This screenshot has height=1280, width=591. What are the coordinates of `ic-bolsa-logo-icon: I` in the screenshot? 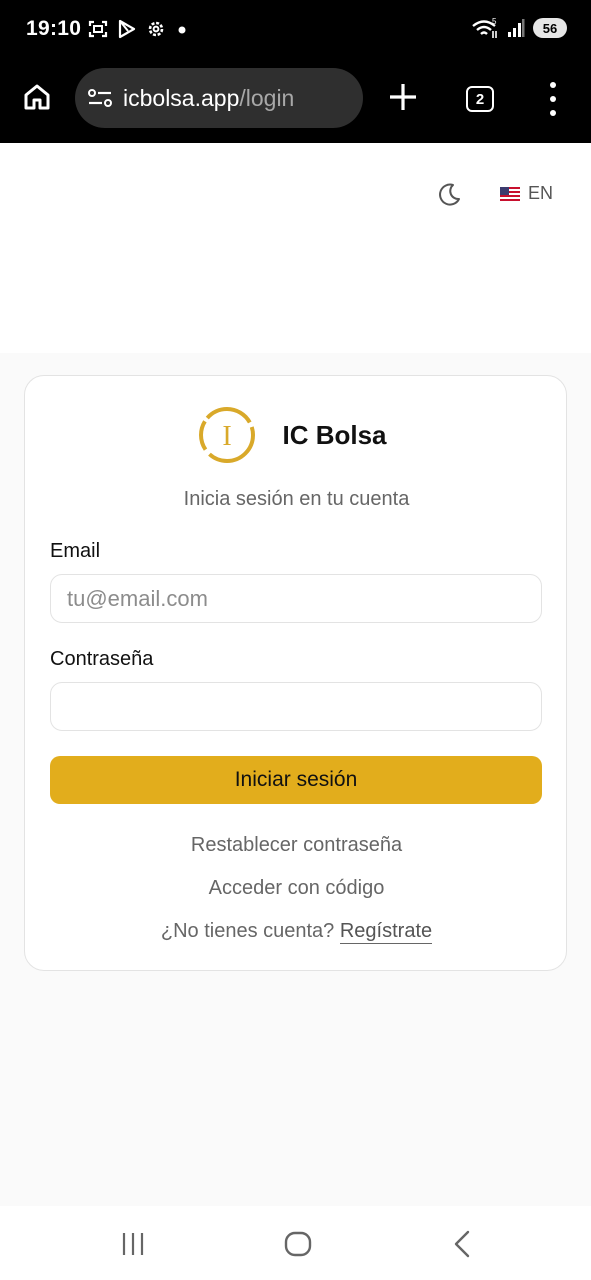 It's located at (227, 435).